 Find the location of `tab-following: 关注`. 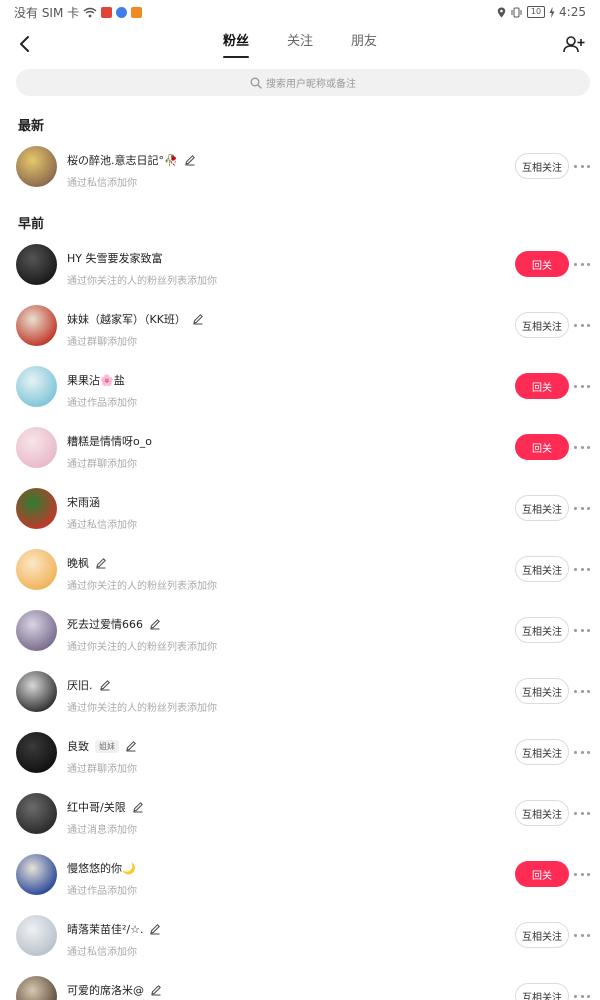

tab-following: 关注 is located at coordinates (300, 44).